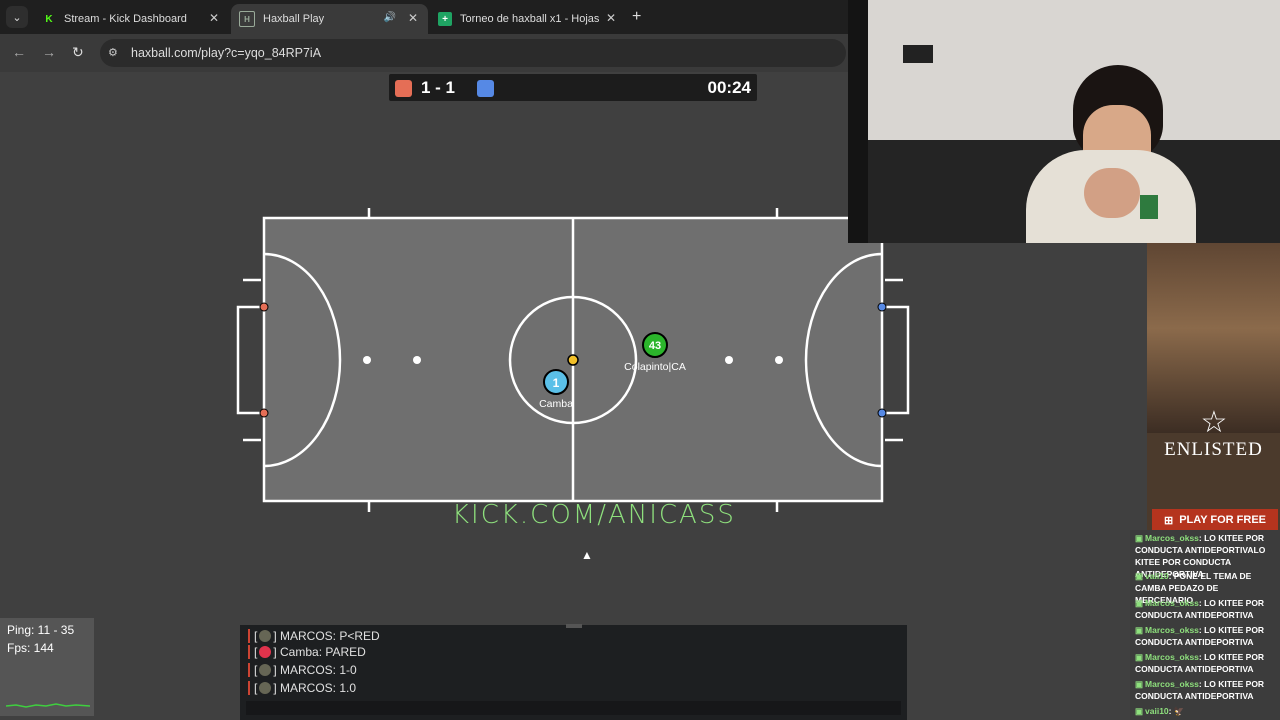 This screenshot has width=1280, height=720. Describe the element at coordinates (655, 346) in the screenshot. I see `player-number: 43` at that location.